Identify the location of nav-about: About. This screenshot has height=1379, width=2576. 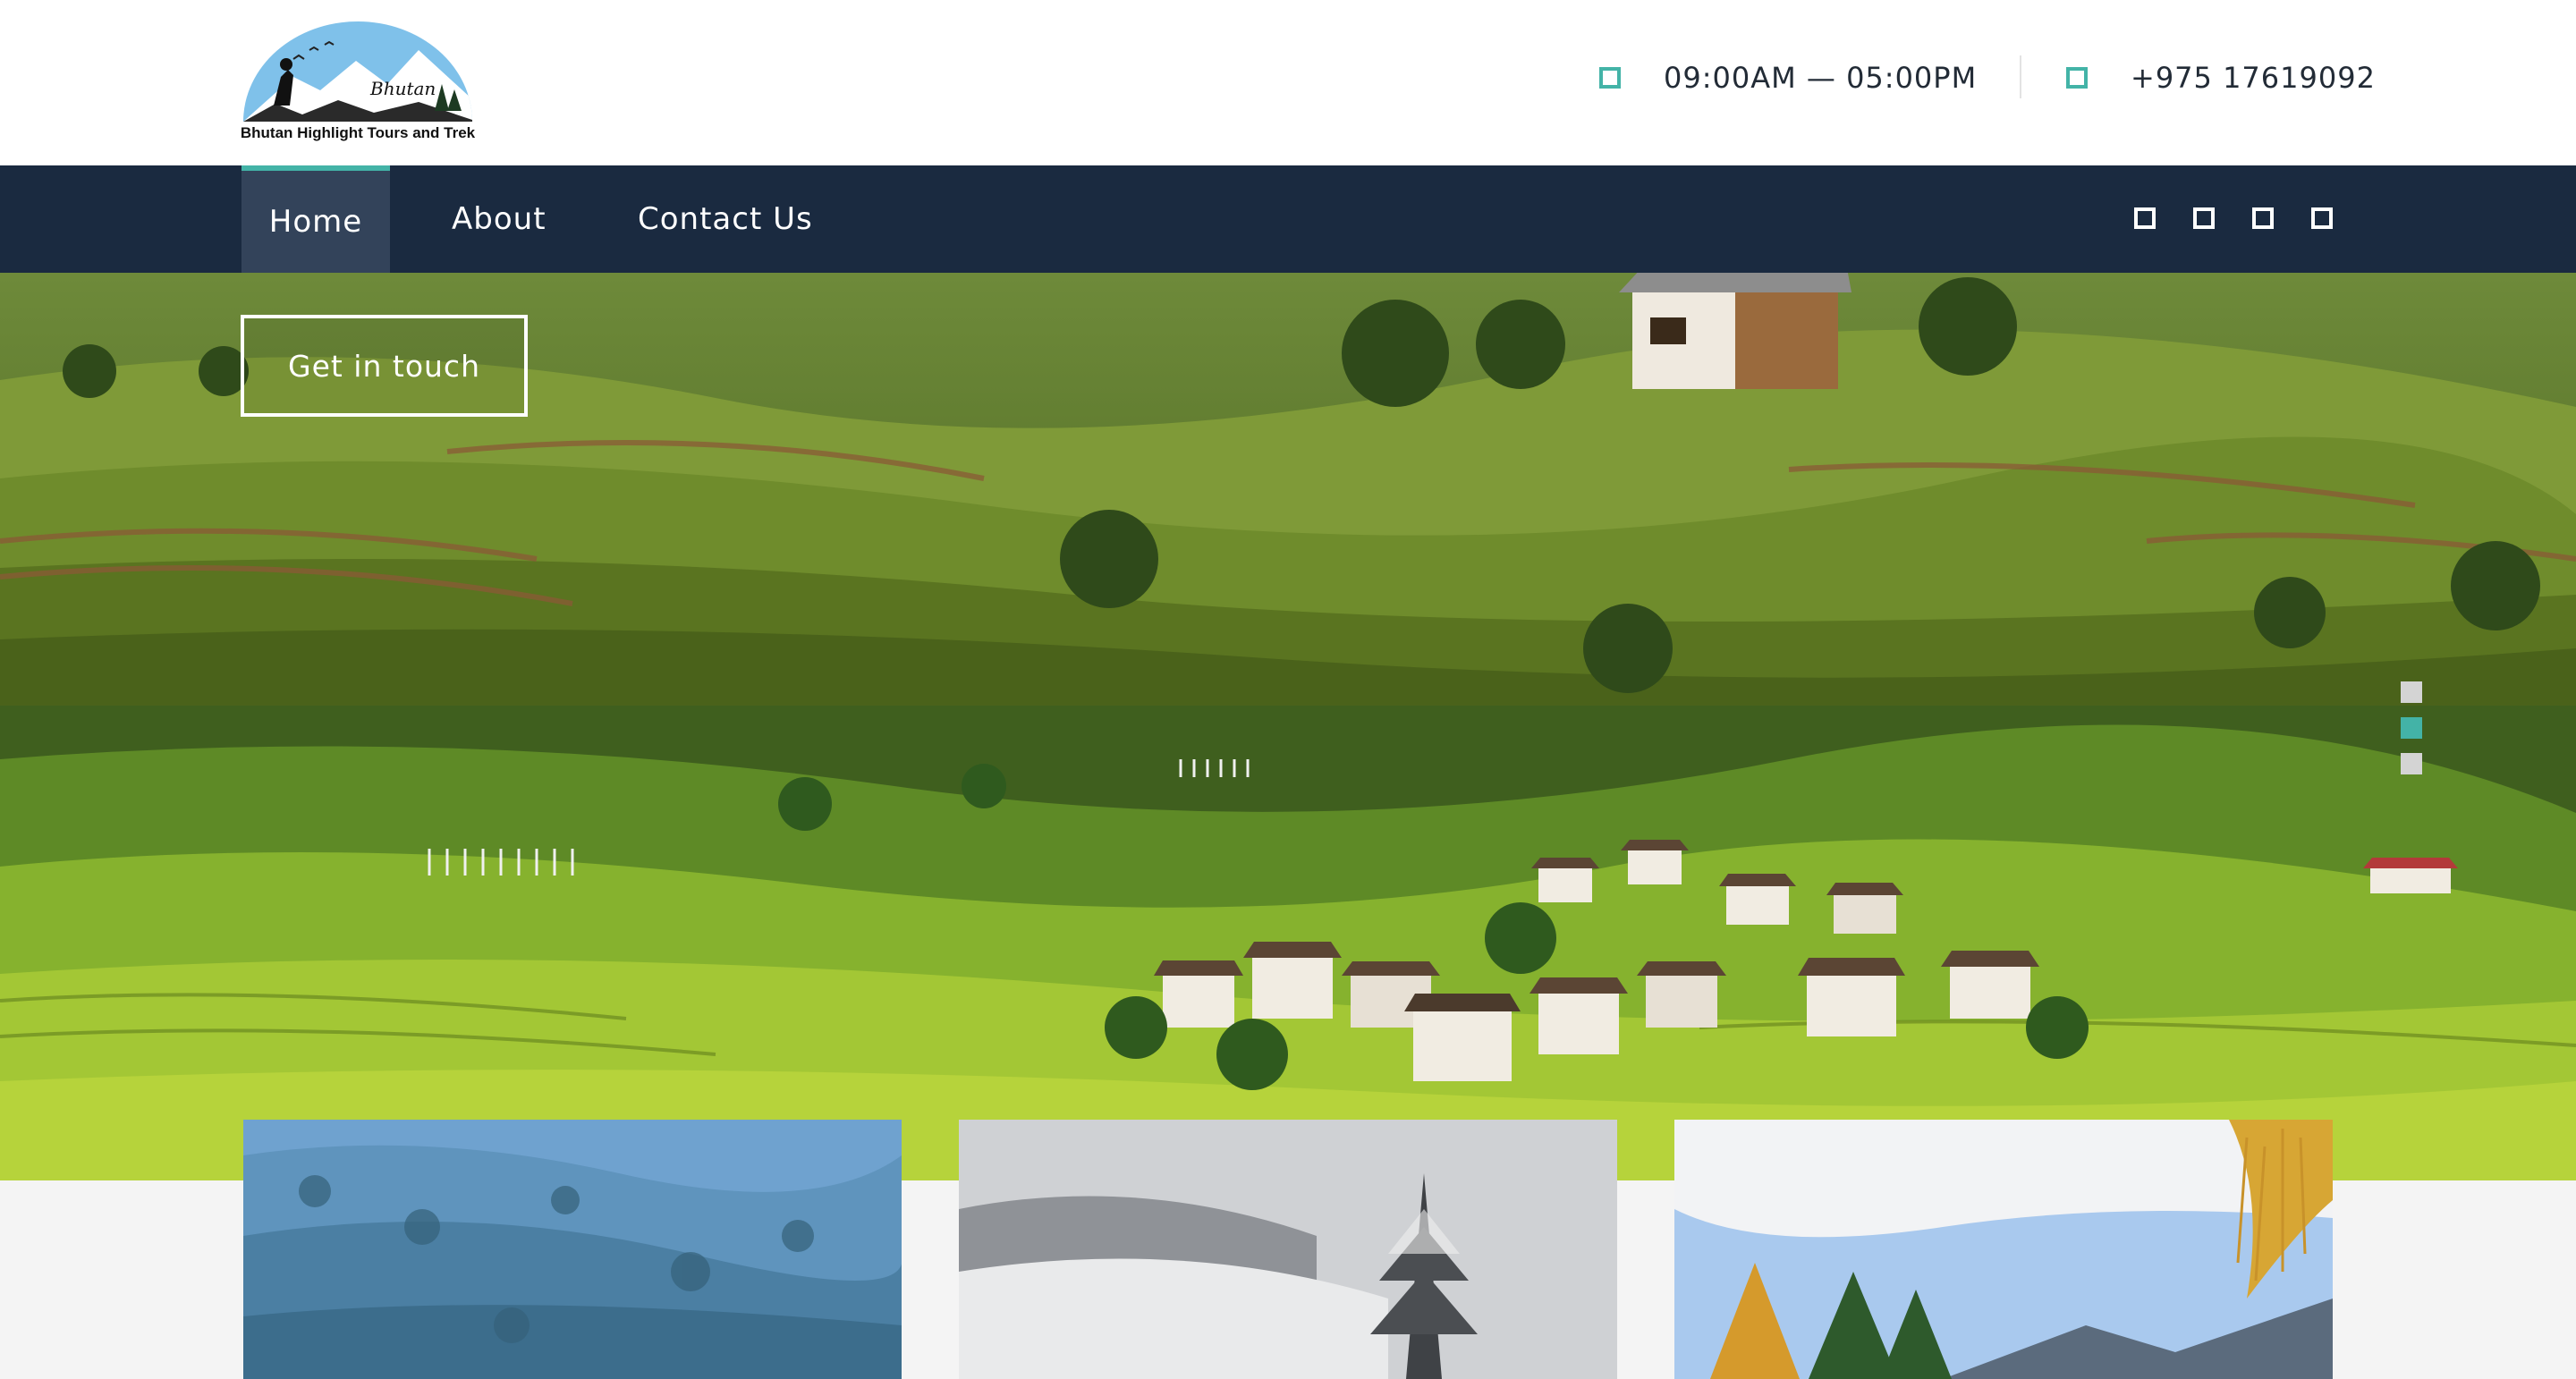
(499, 219).